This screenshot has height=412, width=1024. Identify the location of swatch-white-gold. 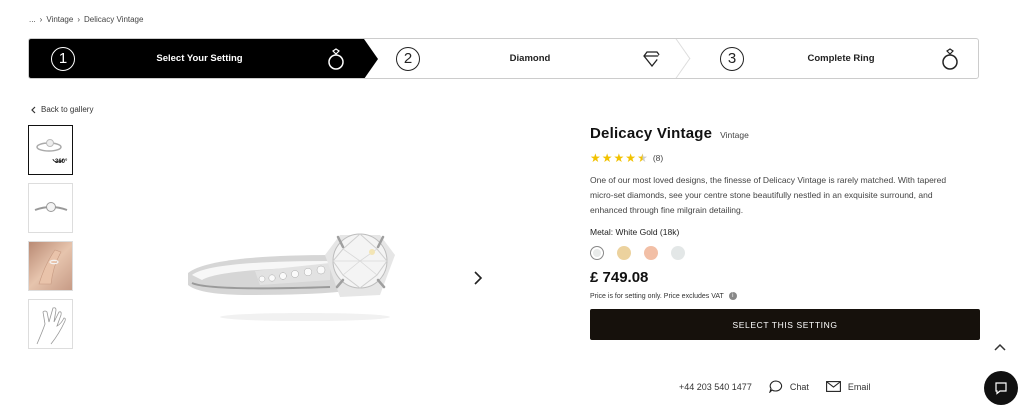
(597, 253).